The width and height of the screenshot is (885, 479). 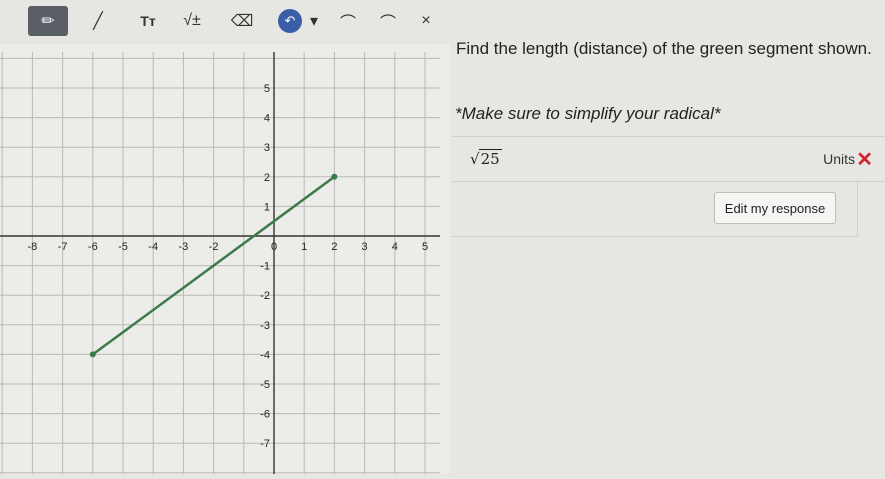 I want to click on segment-endpoint-start, so click(x=92, y=354).